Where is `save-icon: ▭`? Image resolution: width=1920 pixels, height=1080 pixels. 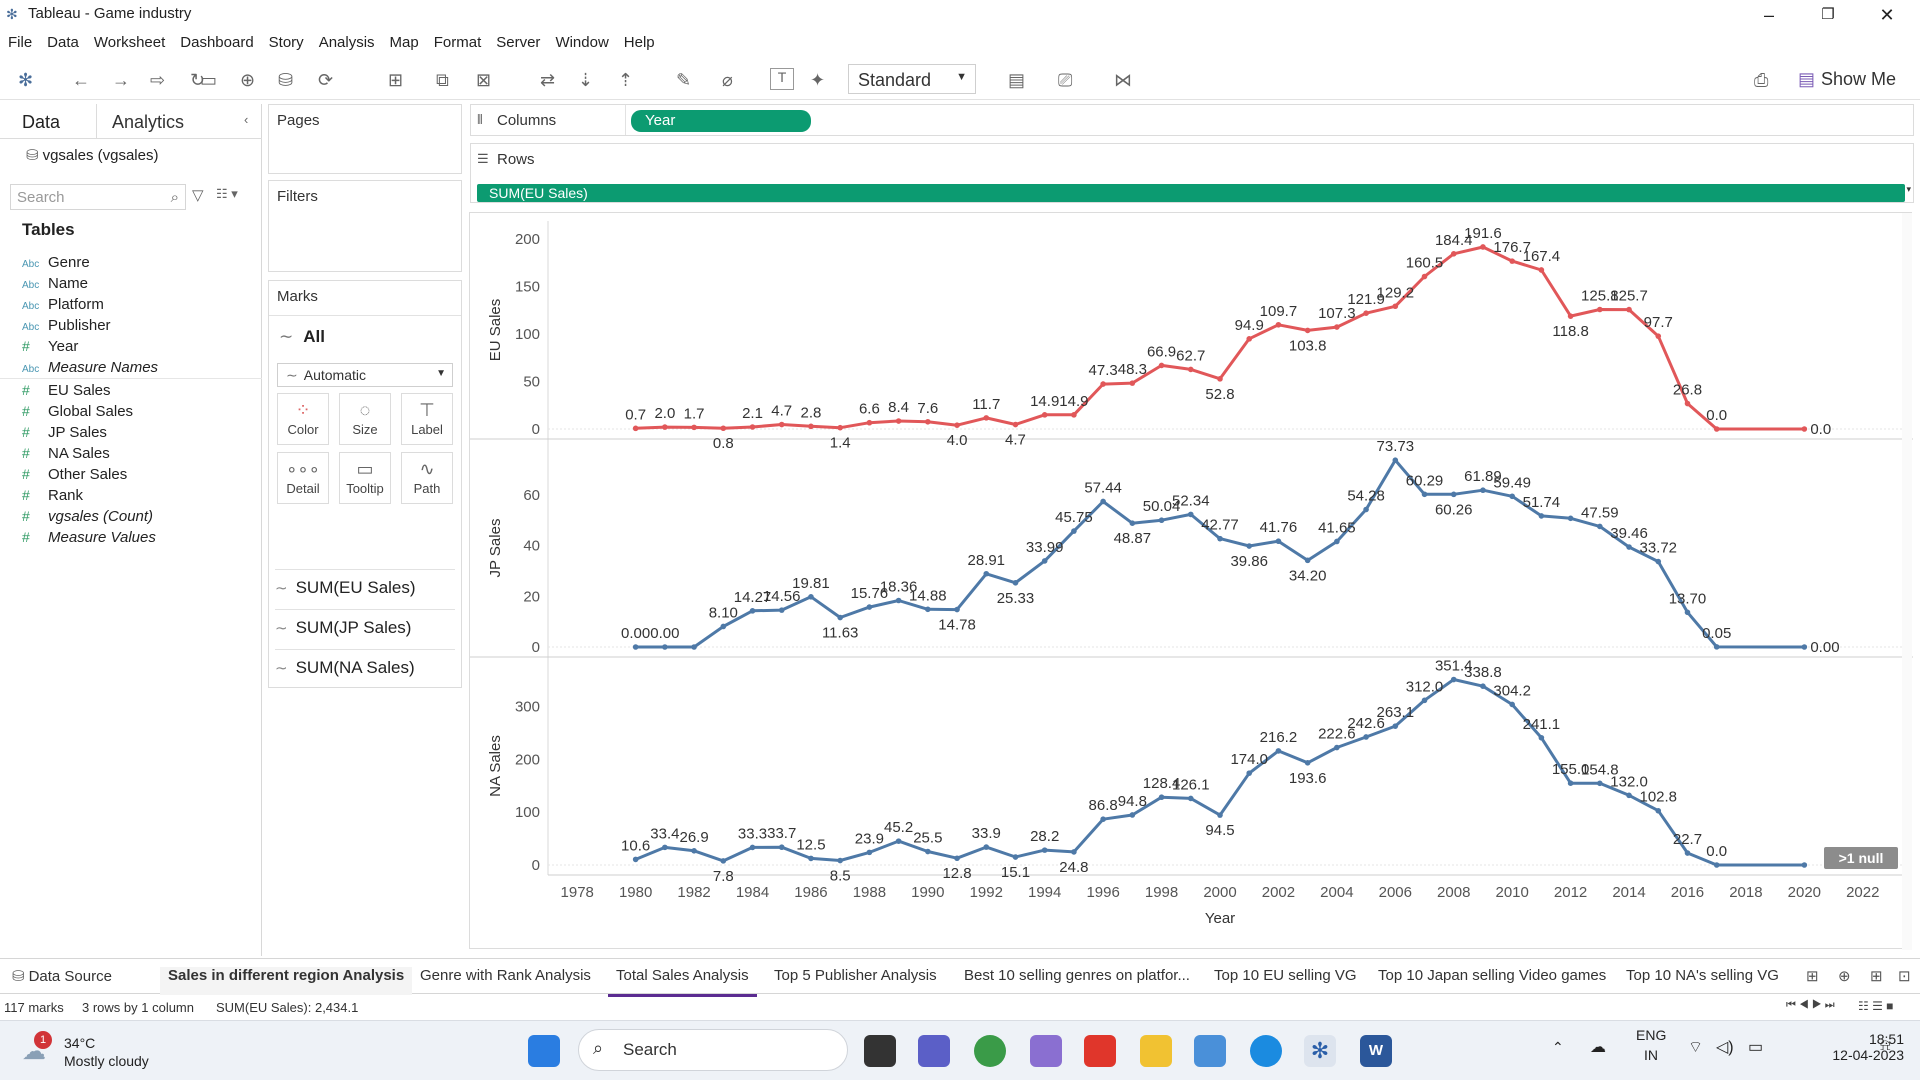 save-icon: ▭ is located at coordinates (208, 80).